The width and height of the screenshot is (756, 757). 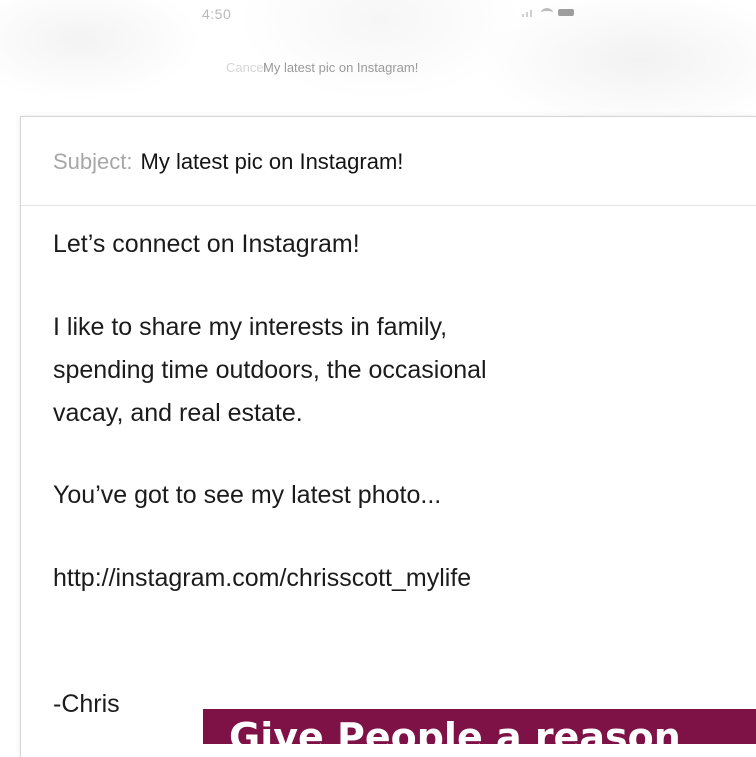 I want to click on nav-title: My latest pic on Instagram!, so click(x=341, y=67).